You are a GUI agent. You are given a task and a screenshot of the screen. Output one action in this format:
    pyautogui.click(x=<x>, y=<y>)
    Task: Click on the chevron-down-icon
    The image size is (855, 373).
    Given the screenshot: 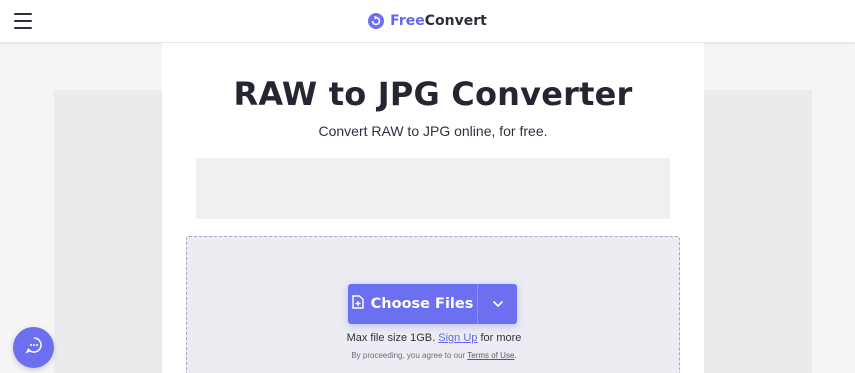 What is the action you would take?
    pyautogui.click(x=498, y=304)
    